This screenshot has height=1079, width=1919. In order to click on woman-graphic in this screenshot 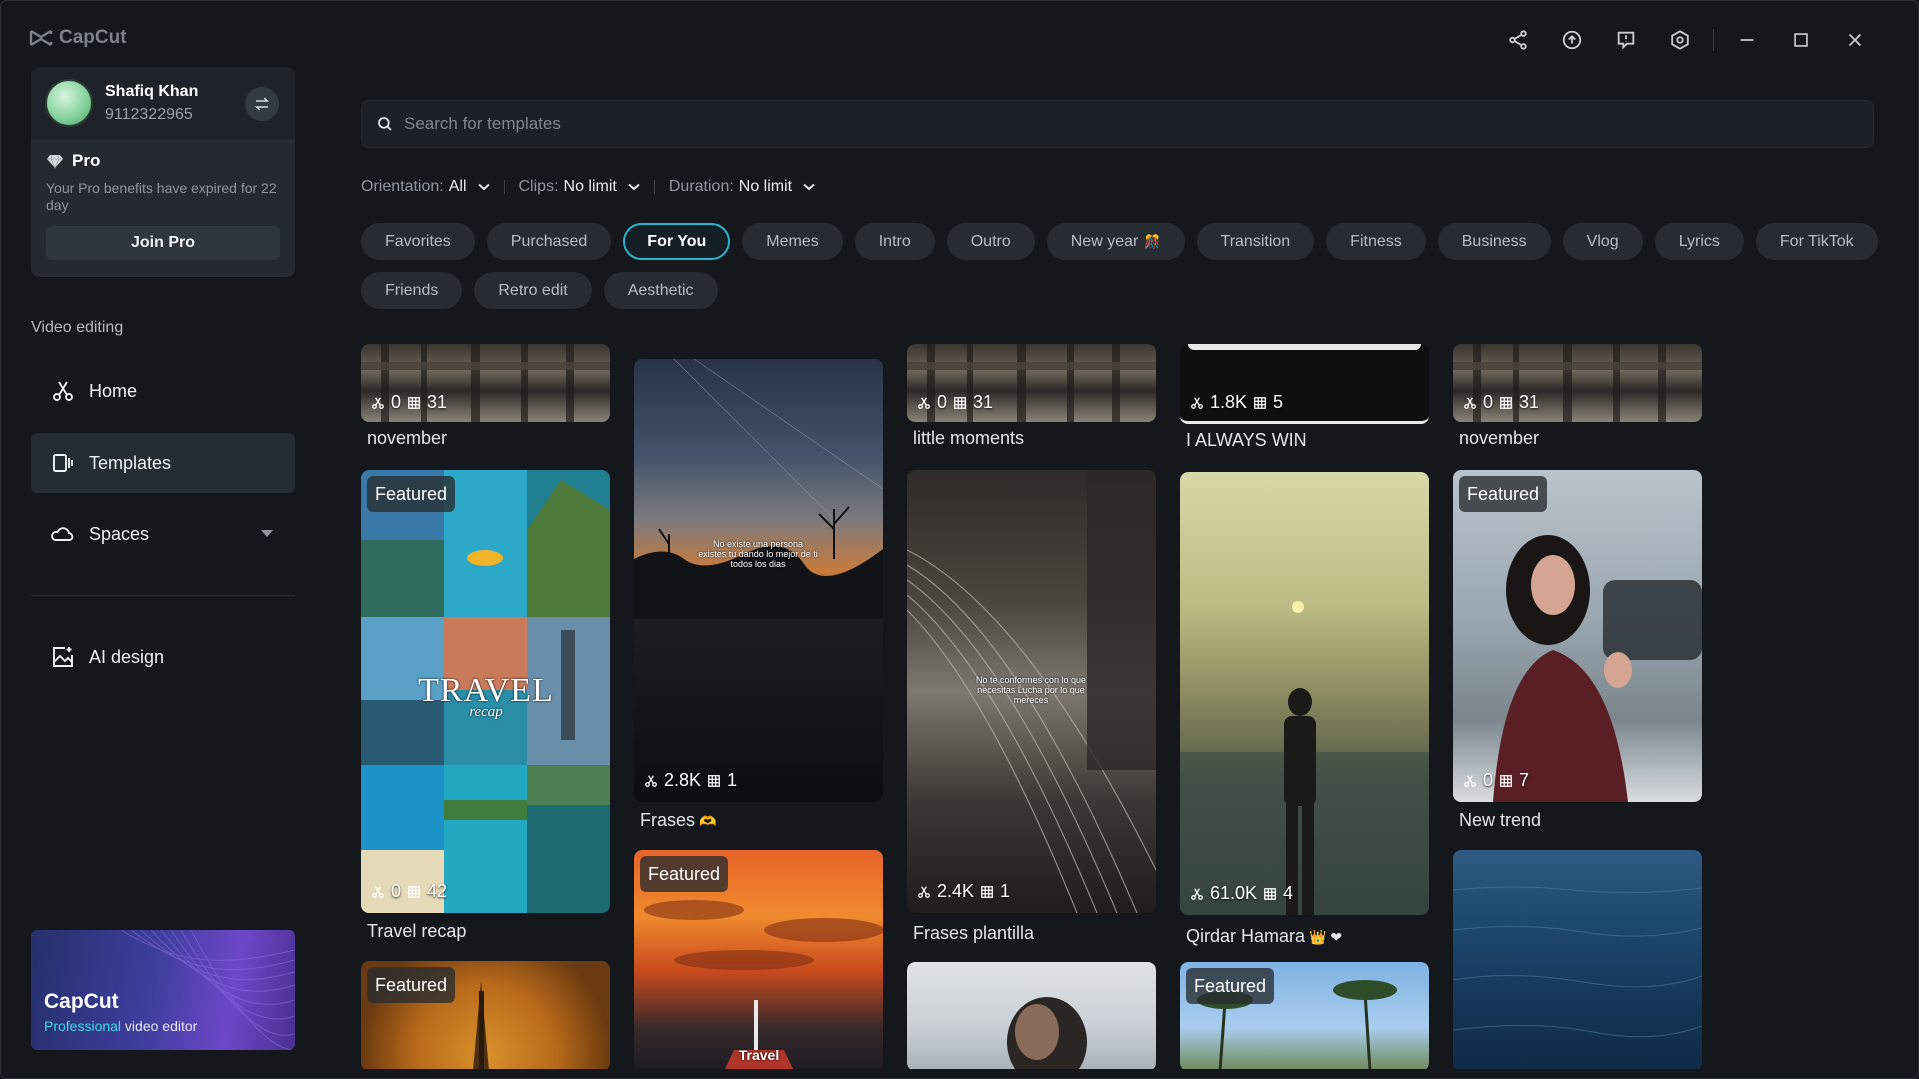, I will do `click(1597, 668)`.